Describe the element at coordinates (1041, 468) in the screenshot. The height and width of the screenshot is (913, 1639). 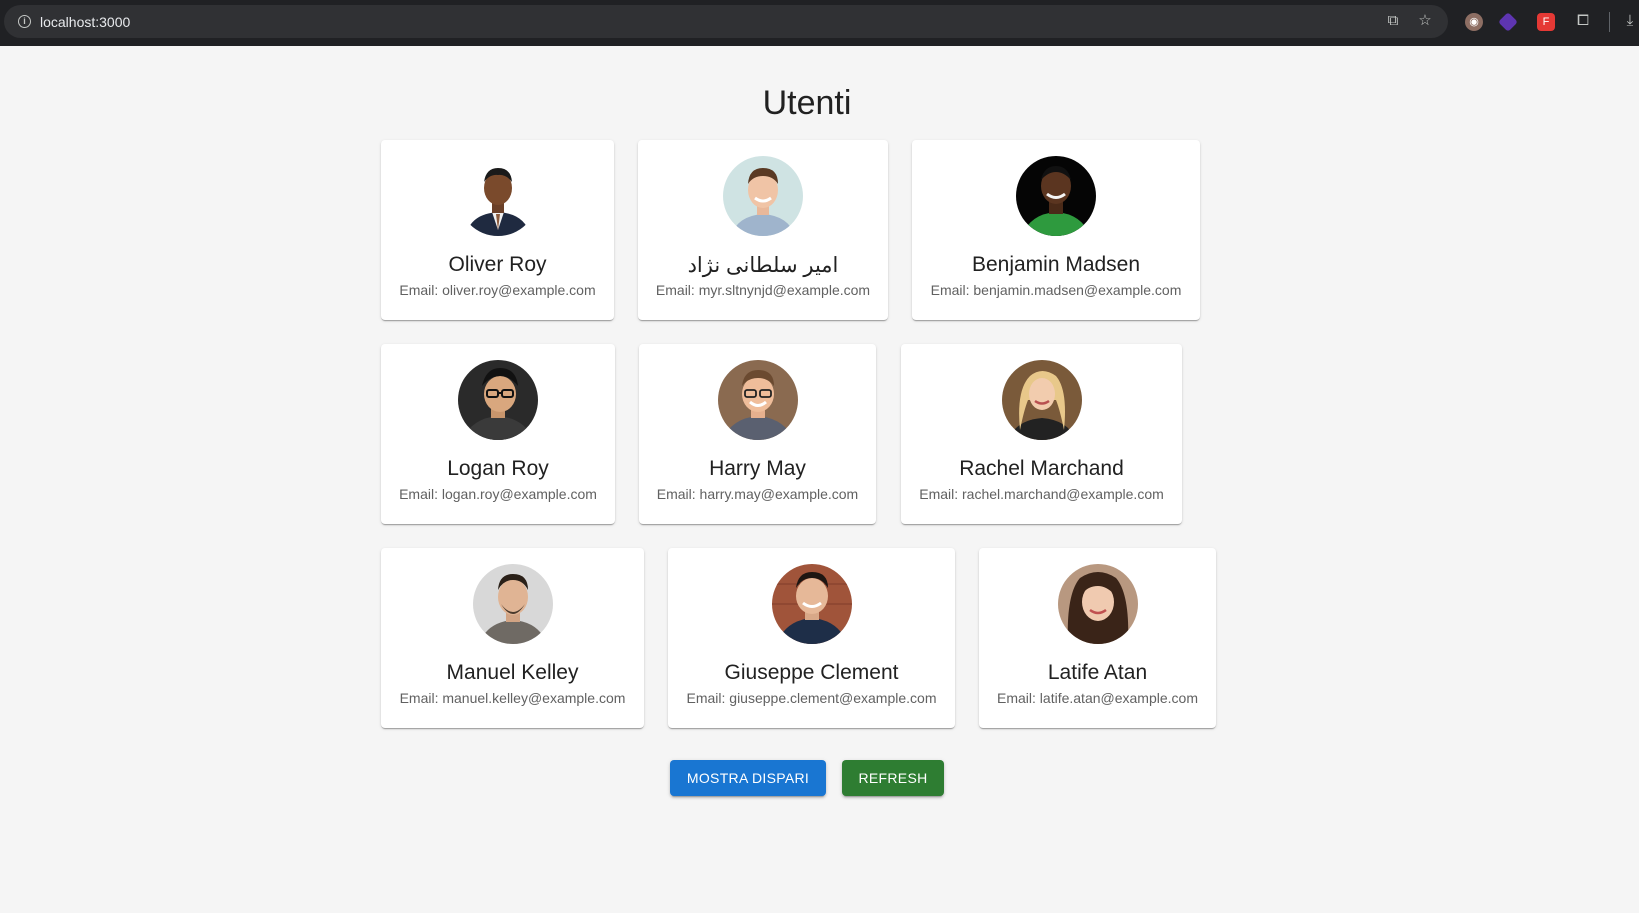
I see `user-name: Rachel Marchand` at that location.